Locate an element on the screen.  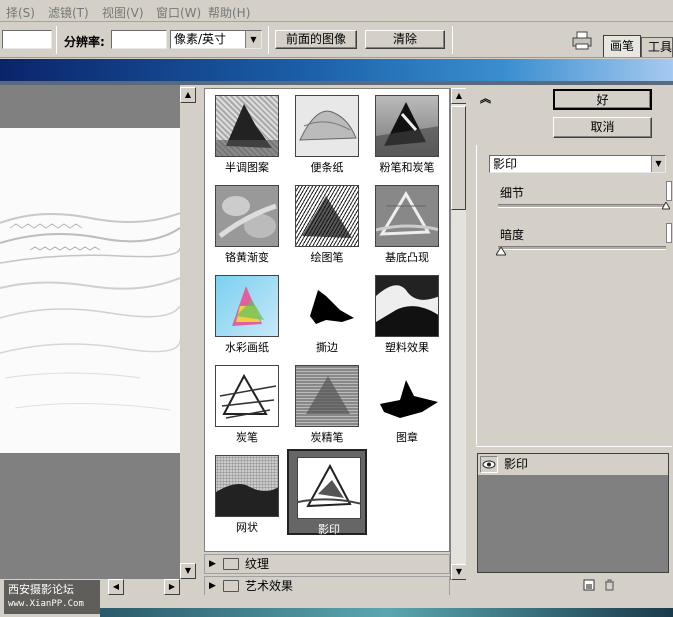
category-artistic: ▶ 艺术效果 is located at coordinates (327, 586).